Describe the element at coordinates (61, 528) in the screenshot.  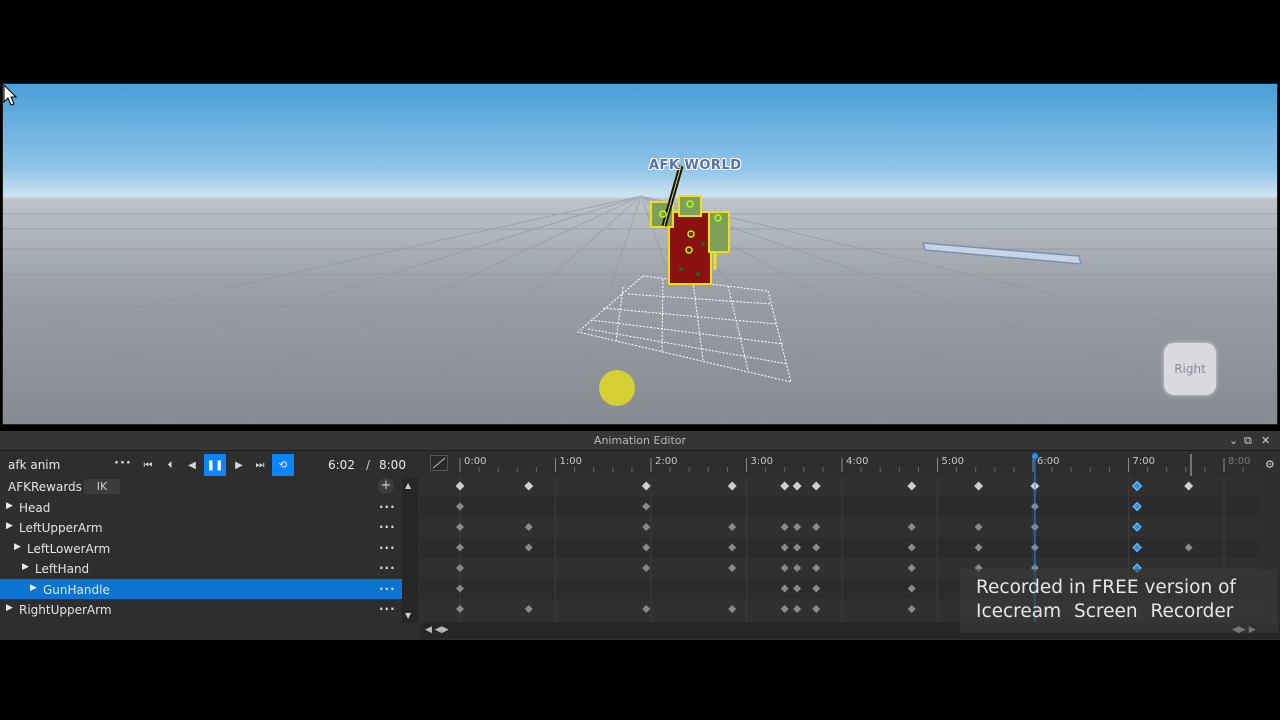
I see `track-label: LeftUpperArm` at that location.